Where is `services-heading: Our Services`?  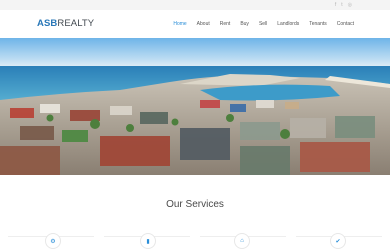
services-heading: Our Services is located at coordinates (195, 204).